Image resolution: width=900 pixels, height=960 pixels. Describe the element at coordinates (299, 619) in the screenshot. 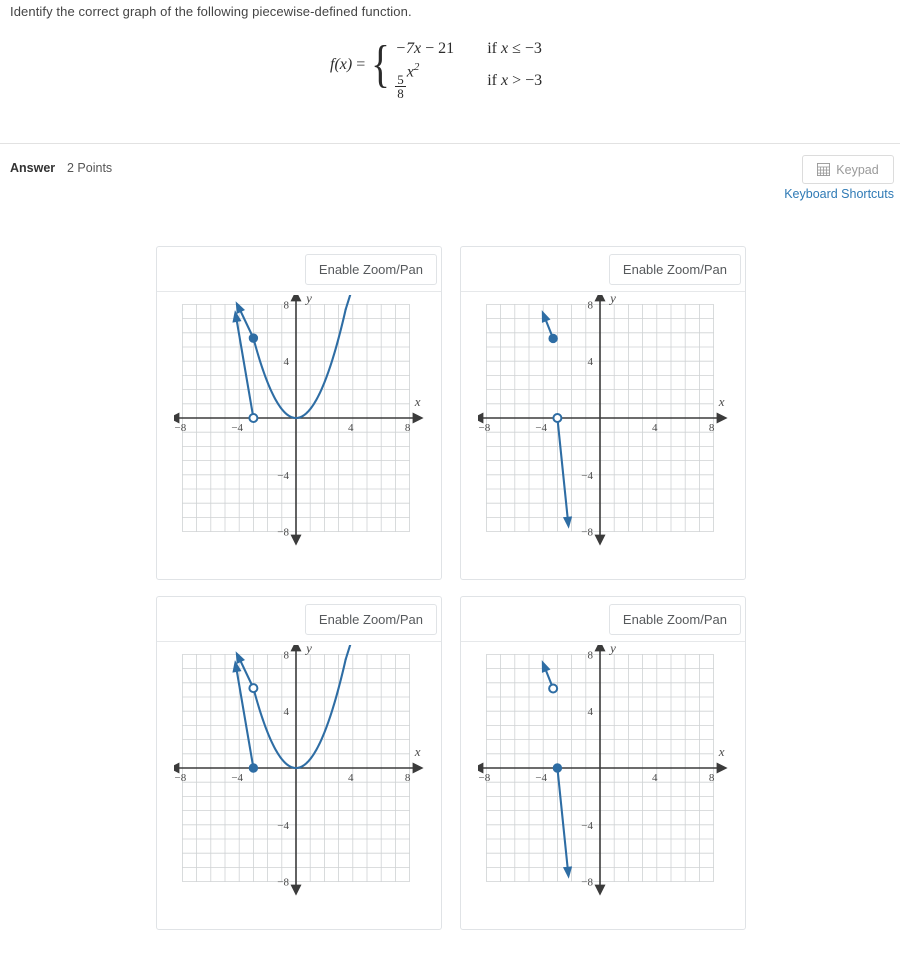

I see `panel-header-c: Enable Zoom/Pan` at that location.